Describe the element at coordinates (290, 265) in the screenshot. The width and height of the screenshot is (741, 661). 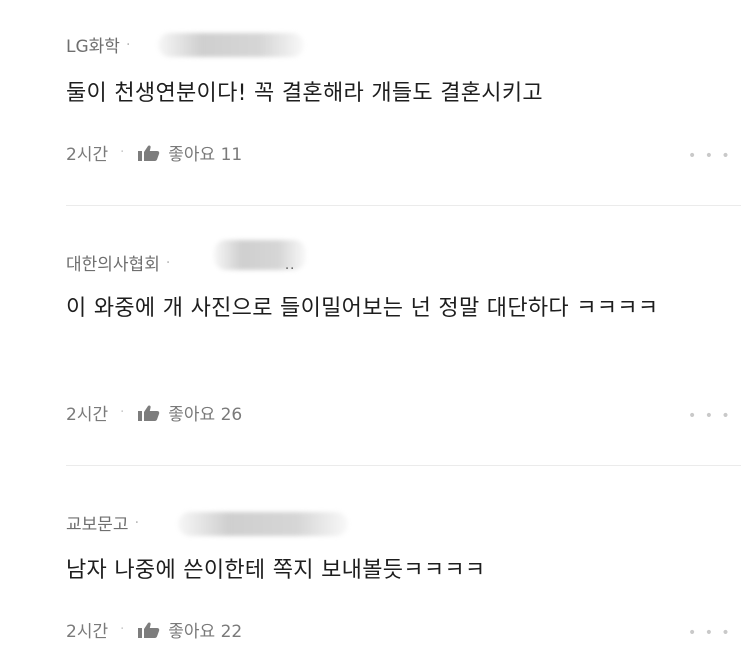
I see `username-suffix: ..` at that location.